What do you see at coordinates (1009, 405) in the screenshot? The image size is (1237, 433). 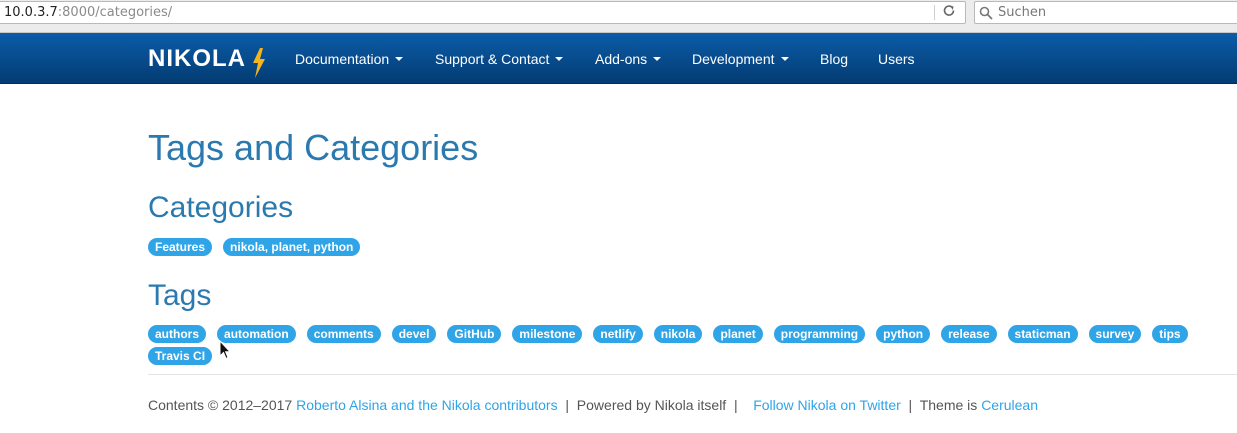 I see `footer-theme-link: Cerulean` at bounding box center [1009, 405].